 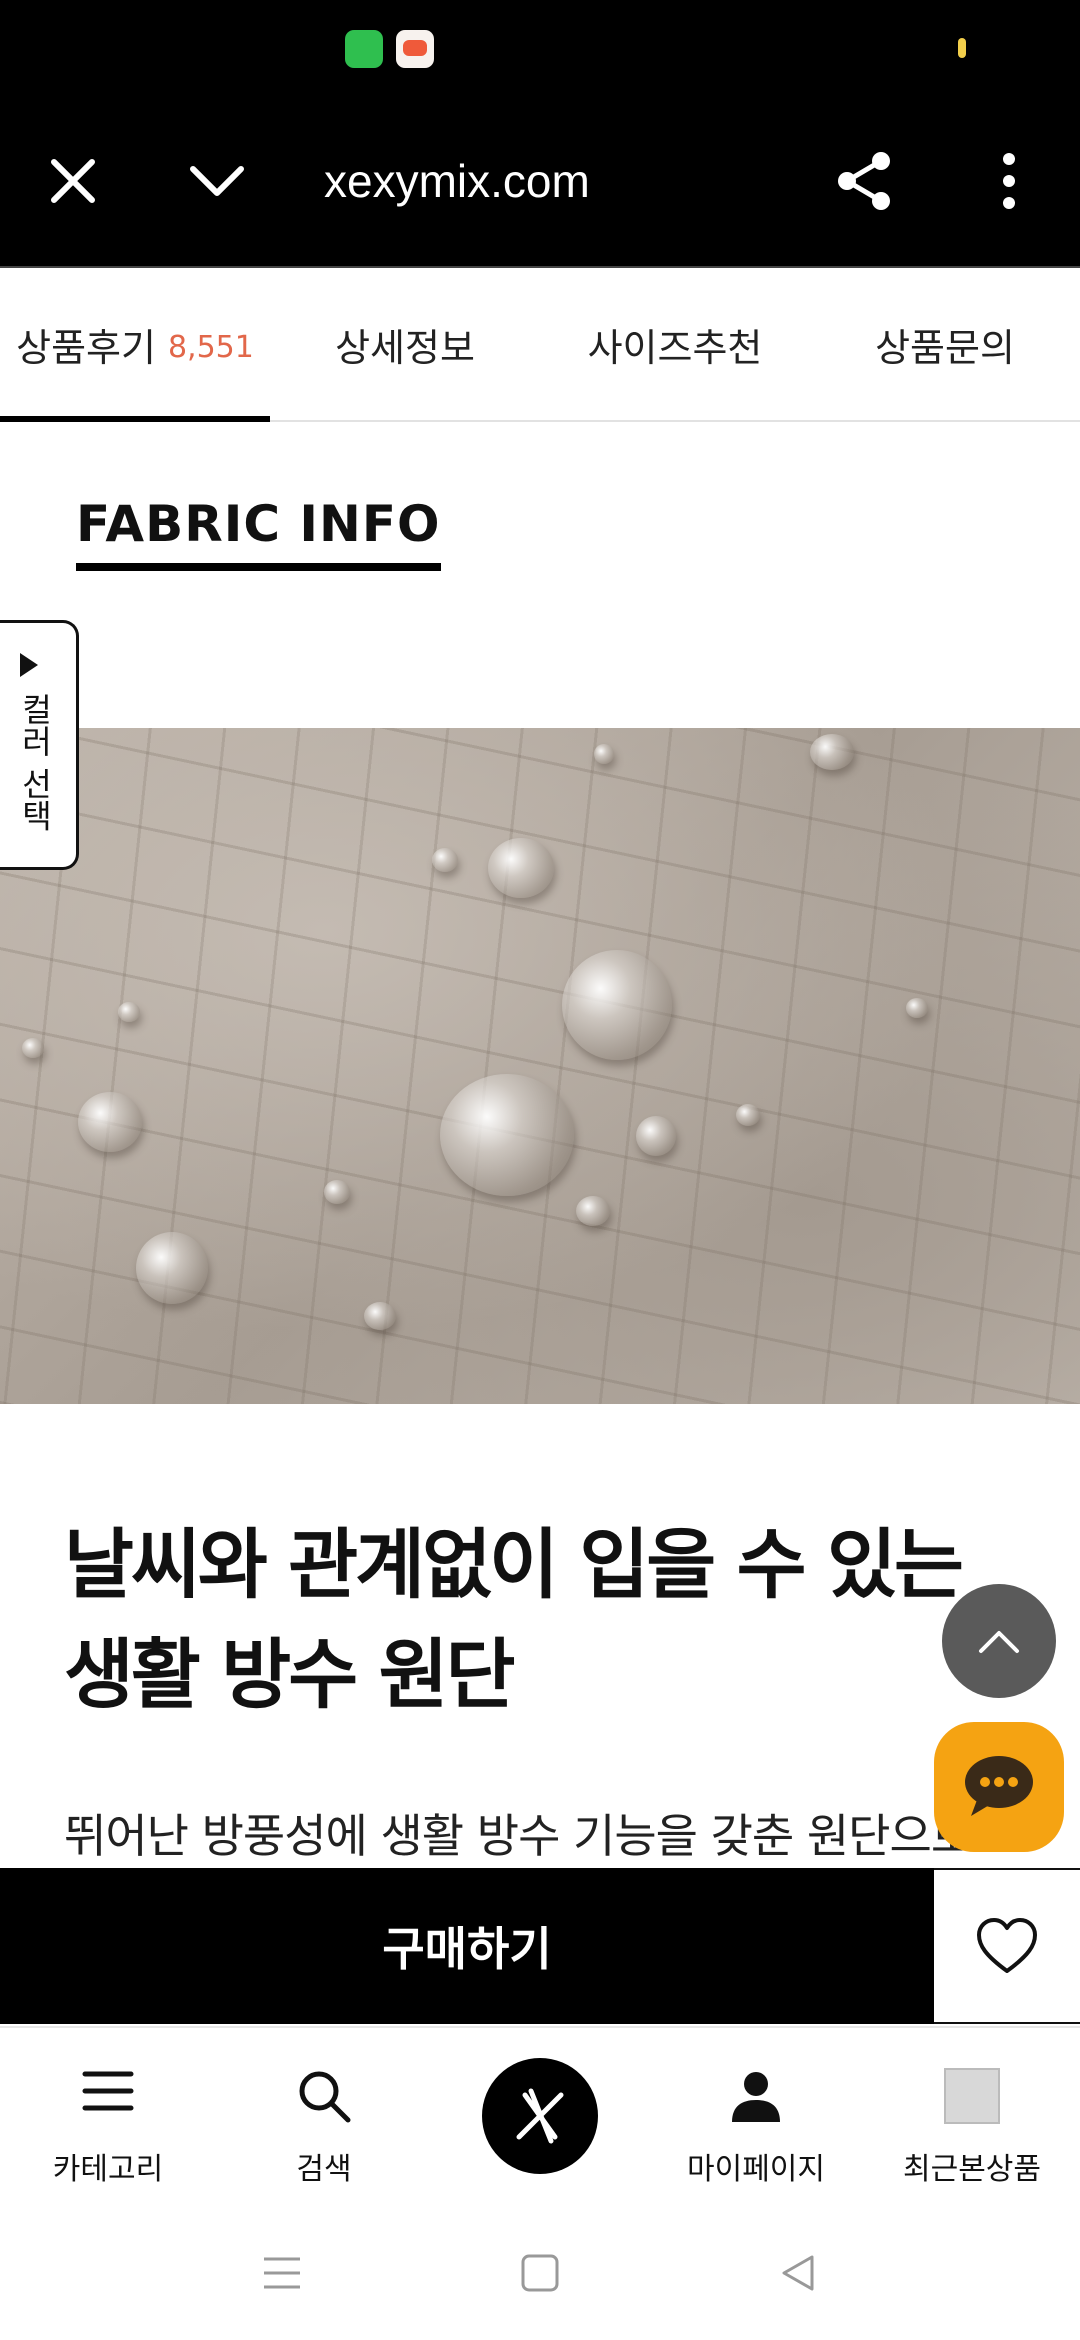 I want to click on battery-indicator, so click(x=962, y=48).